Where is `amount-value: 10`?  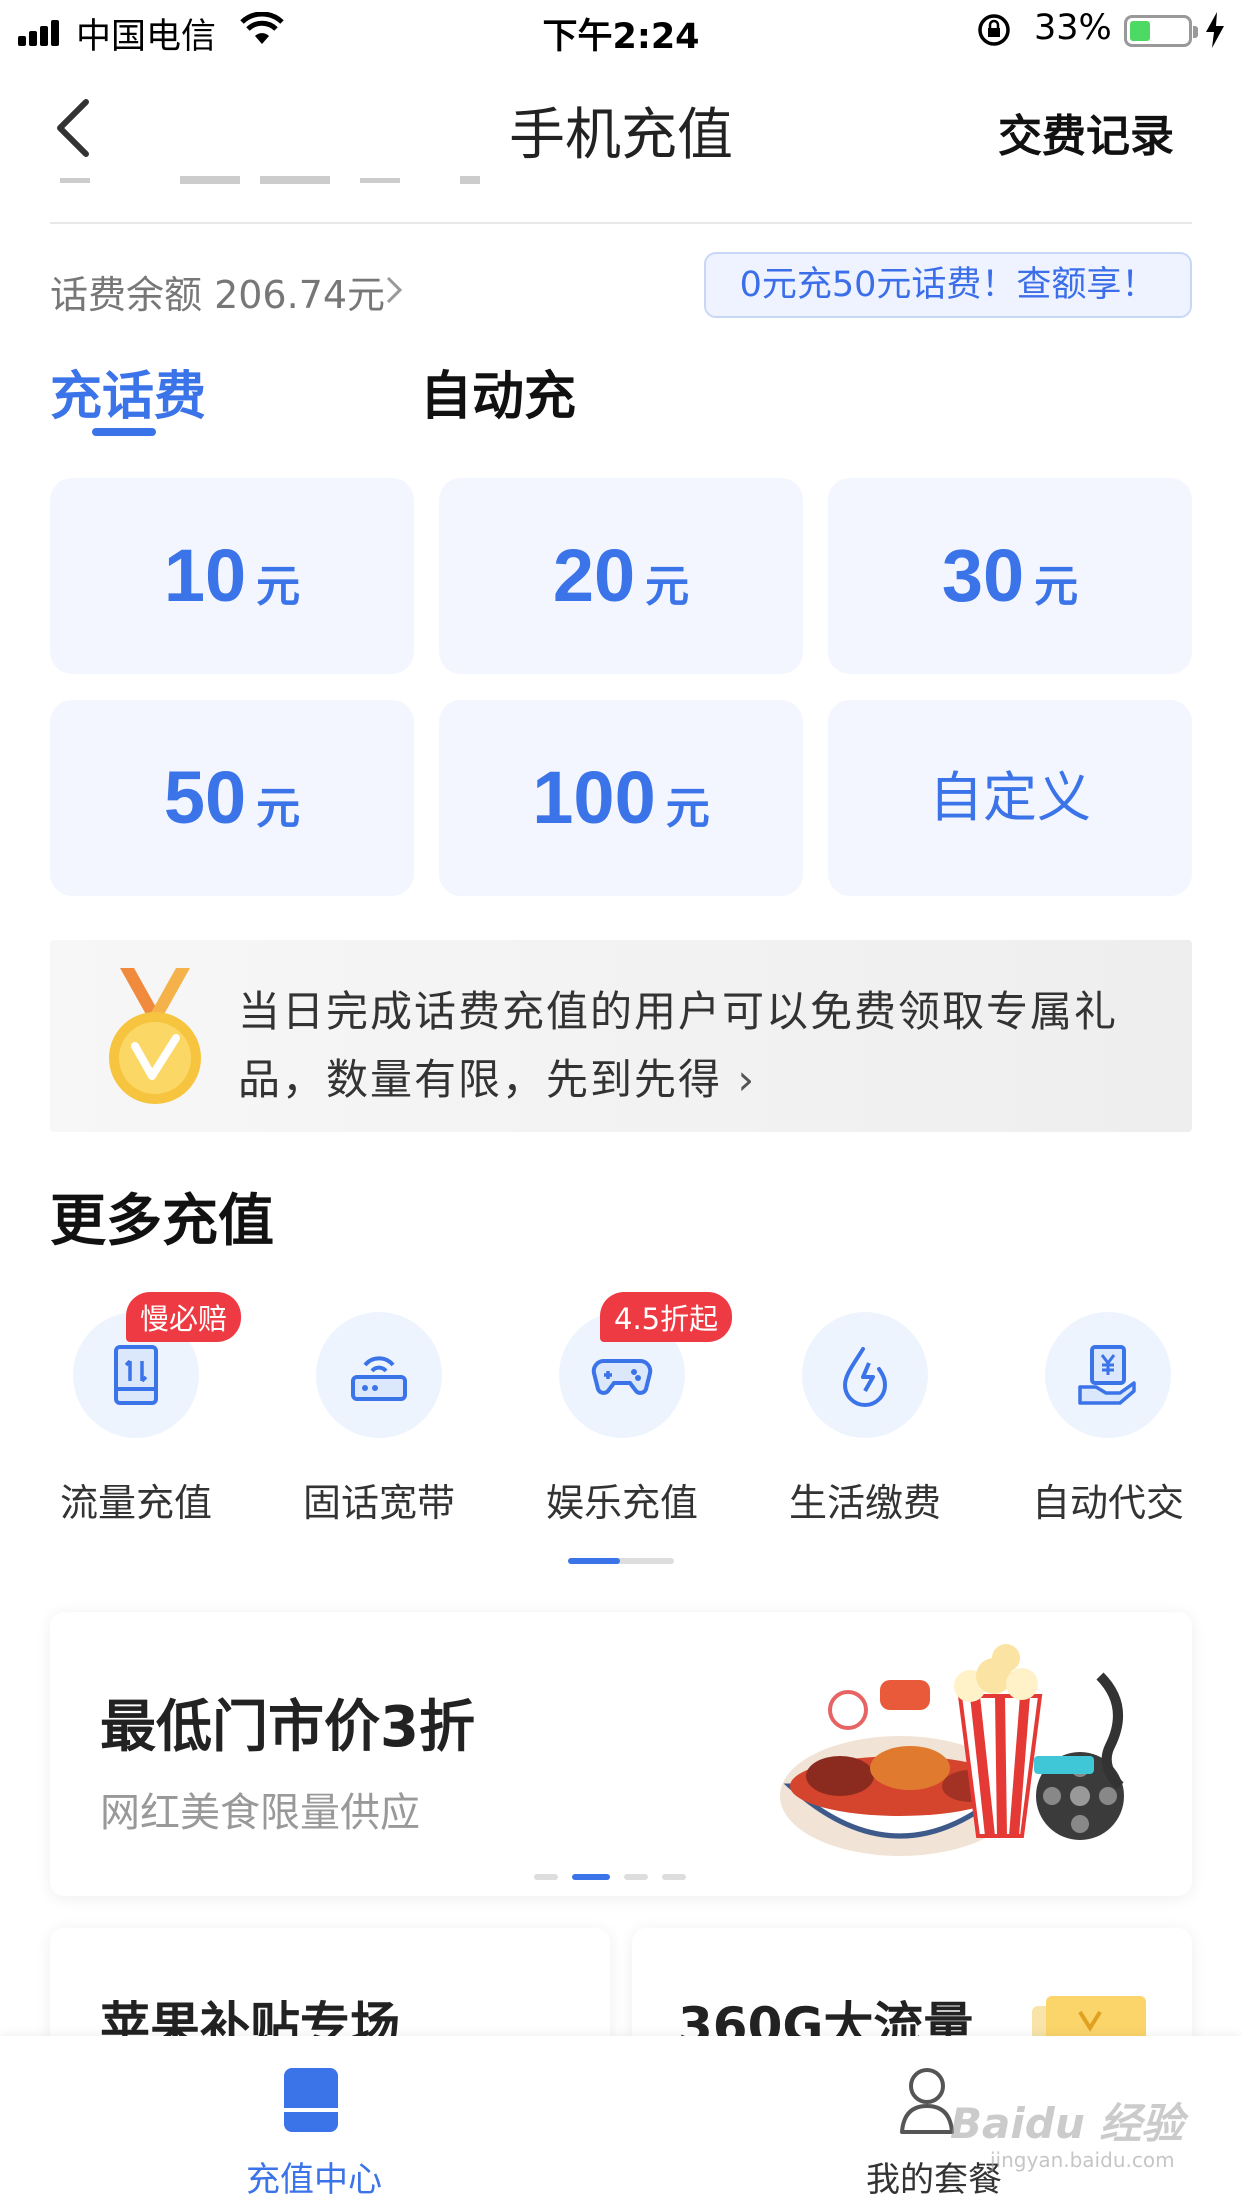
amount-value: 10 is located at coordinates (205, 575).